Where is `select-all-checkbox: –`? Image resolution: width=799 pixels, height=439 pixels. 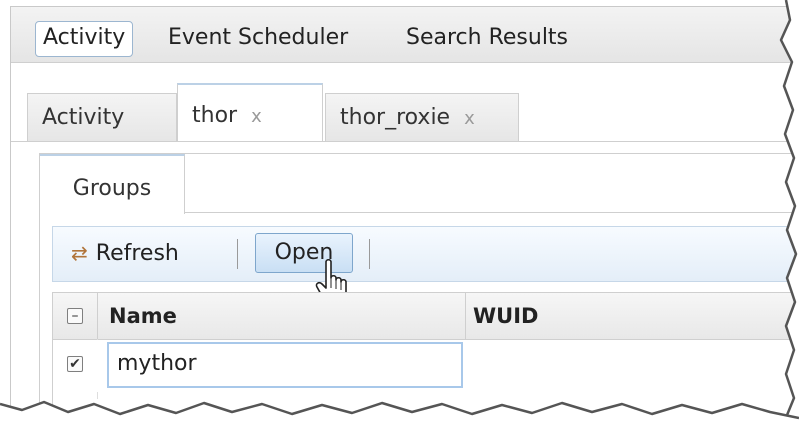
select-all-checkbox: – is located at coordinates (75, 316).